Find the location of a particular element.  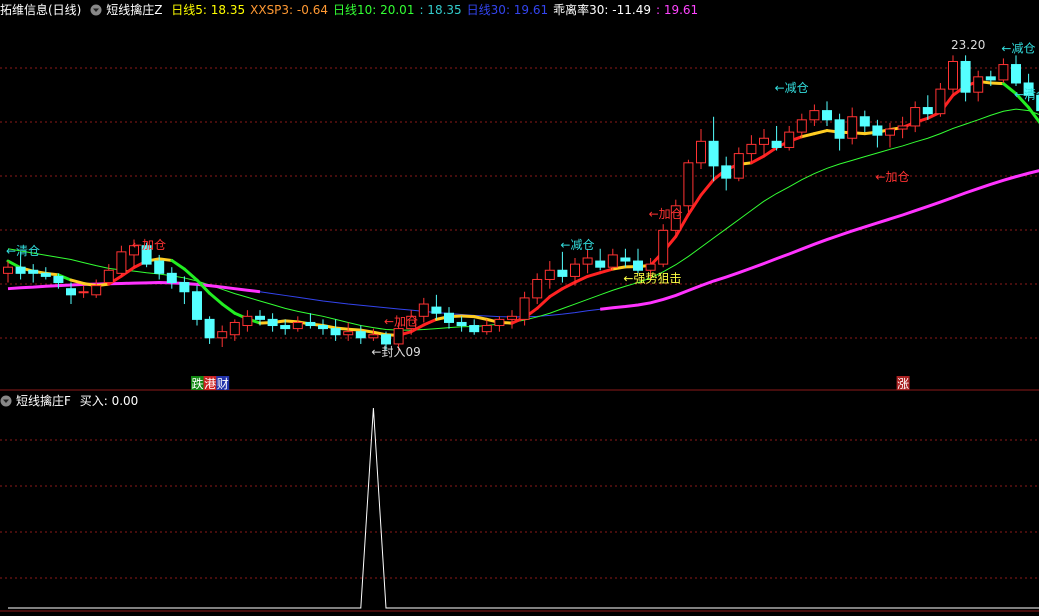

event-badge: 跌 is located at coordinates (197, 383).